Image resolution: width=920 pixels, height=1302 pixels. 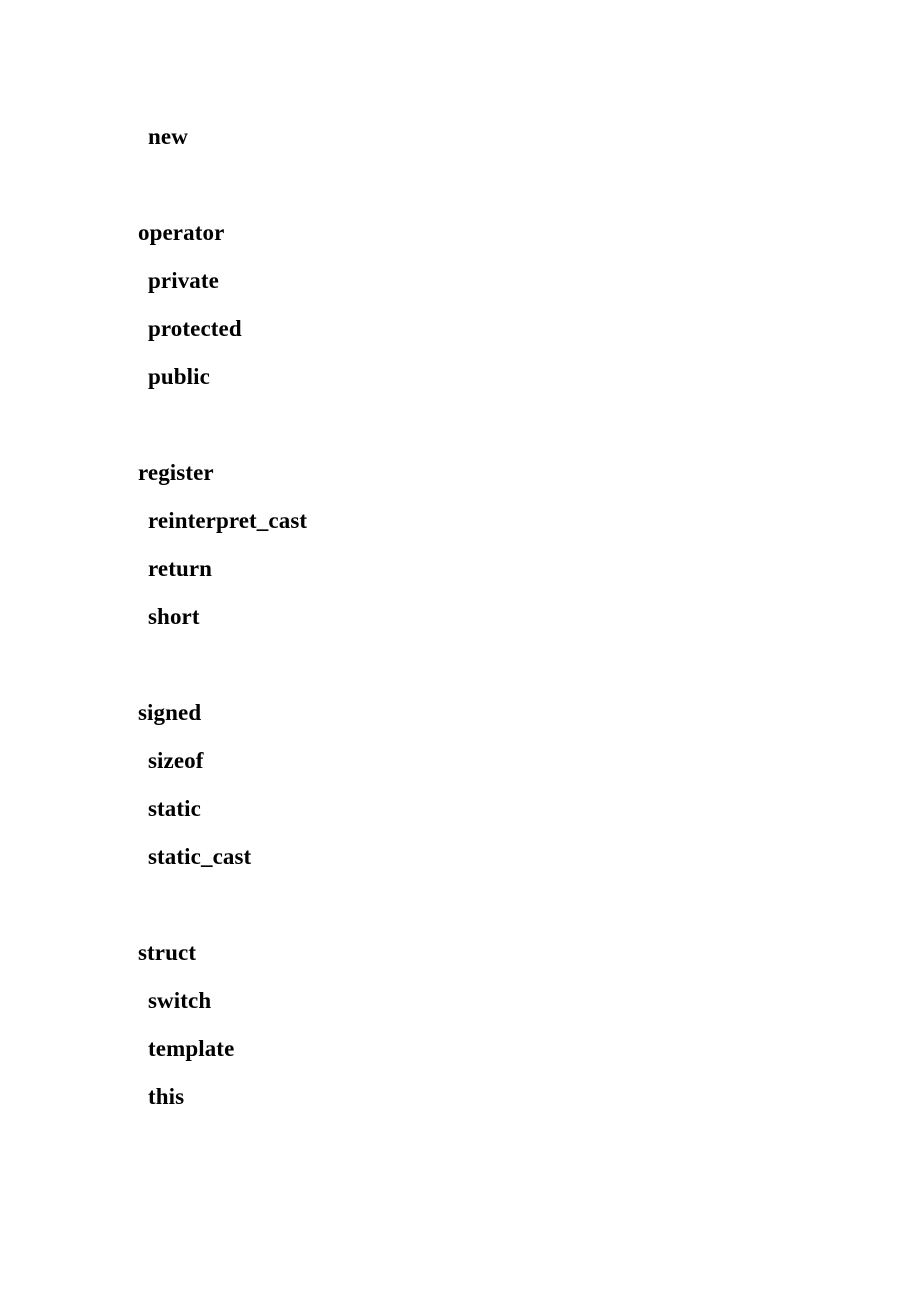 I want to click on keyword-line: template, so click(x=191, y=1048).